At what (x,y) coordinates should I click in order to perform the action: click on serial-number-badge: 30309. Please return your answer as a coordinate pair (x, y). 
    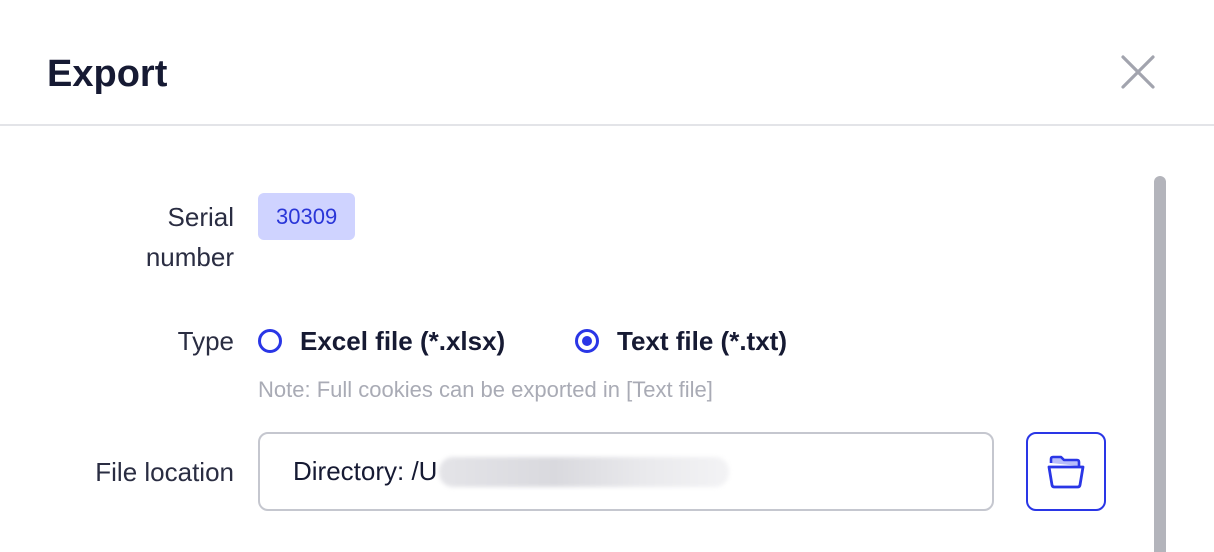
    Looking at the image, I should click on (307, 216).